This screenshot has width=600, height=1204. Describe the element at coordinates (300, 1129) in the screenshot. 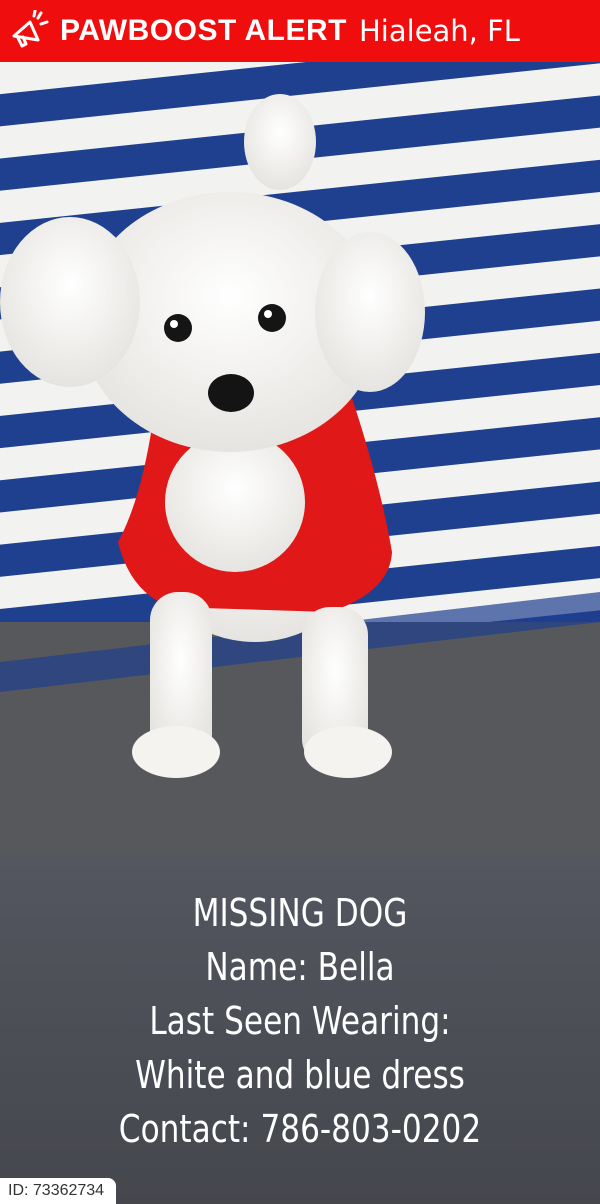

I see `contact-text: Contact: 786-803-0202` at that location.